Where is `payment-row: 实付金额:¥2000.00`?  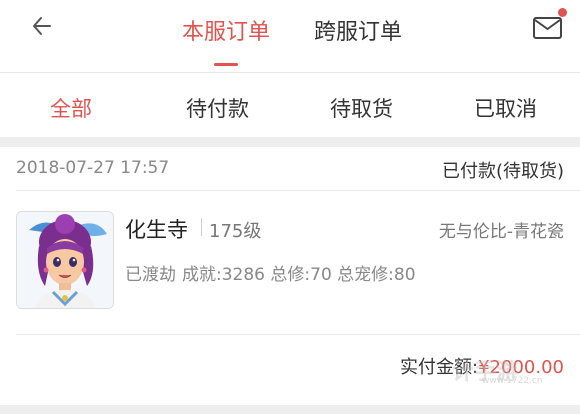 payment-row: 实付金额:¥2000.00 is located at coordinates (482, 366).